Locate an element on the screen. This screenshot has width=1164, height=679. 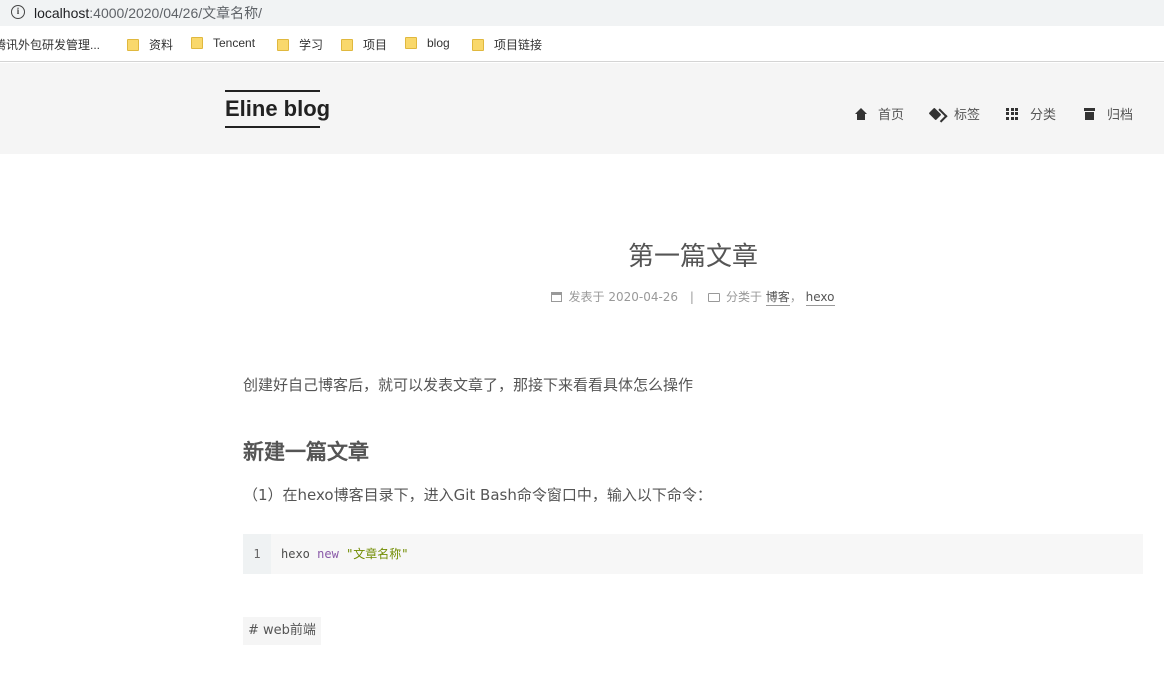
address-bar: i localhost:4000/2020/04/26/文章名称/ is located at coordinates (582, 13).